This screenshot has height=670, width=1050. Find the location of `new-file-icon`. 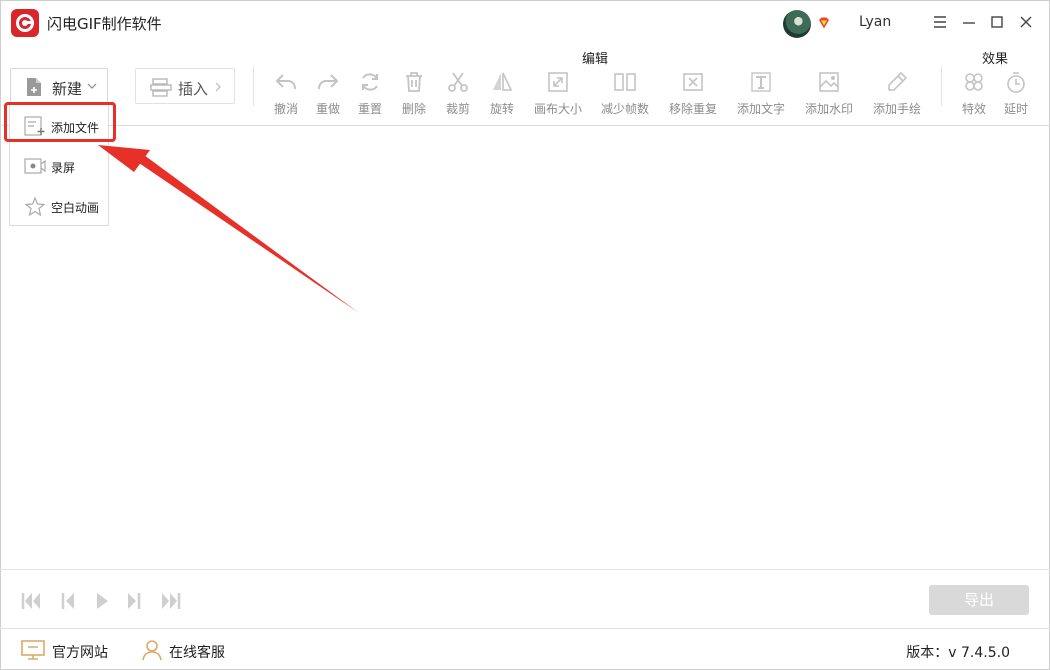

new-file-icon is located at coordinates (34, 87).